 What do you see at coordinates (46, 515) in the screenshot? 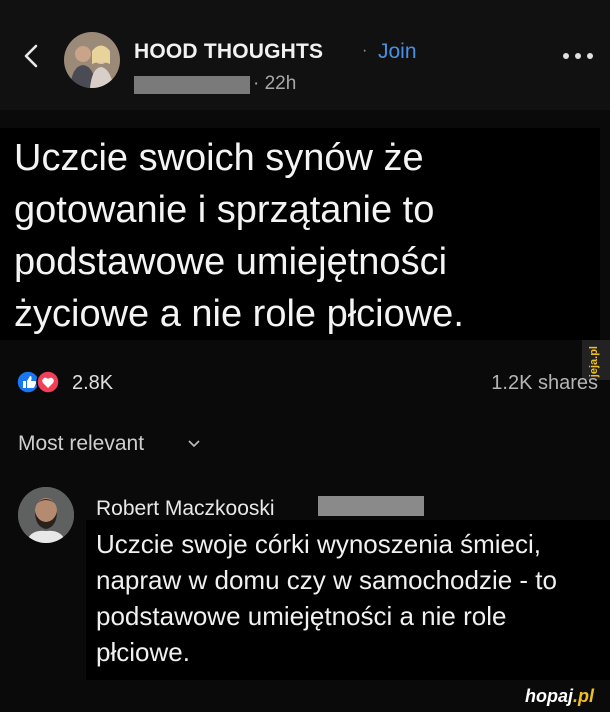
I see `commenter-avatar` at bounding box center [46, 515].